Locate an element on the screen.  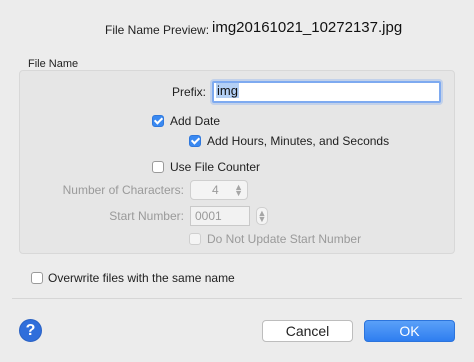
number-of-characters-select: 4 ▲ ▼ is located at coordinates (219, 190).